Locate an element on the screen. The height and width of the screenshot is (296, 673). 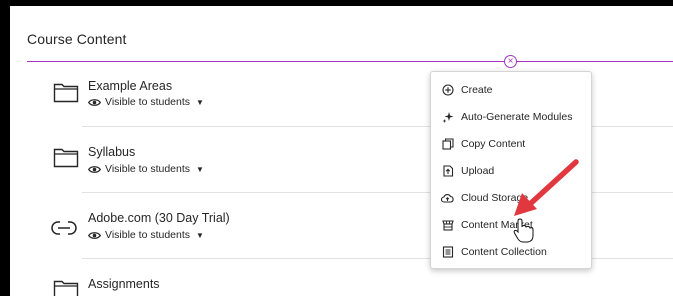
menu-item-upload: Upload is located at coordinates (511, 171).